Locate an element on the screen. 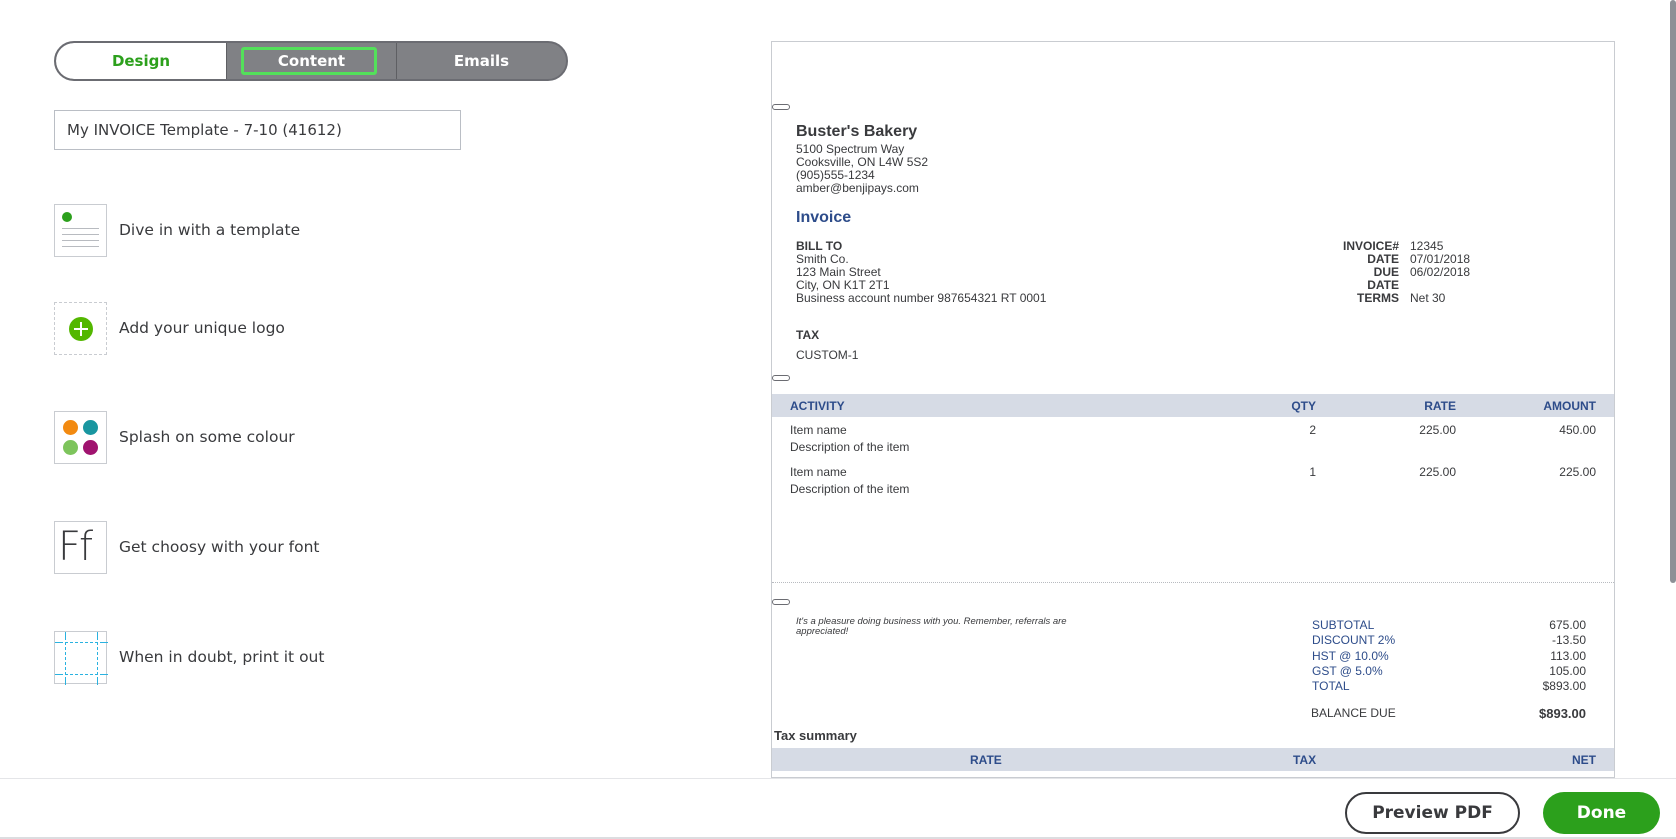  total-key: SUBTOTAL is located at coordinates (1343, 625).